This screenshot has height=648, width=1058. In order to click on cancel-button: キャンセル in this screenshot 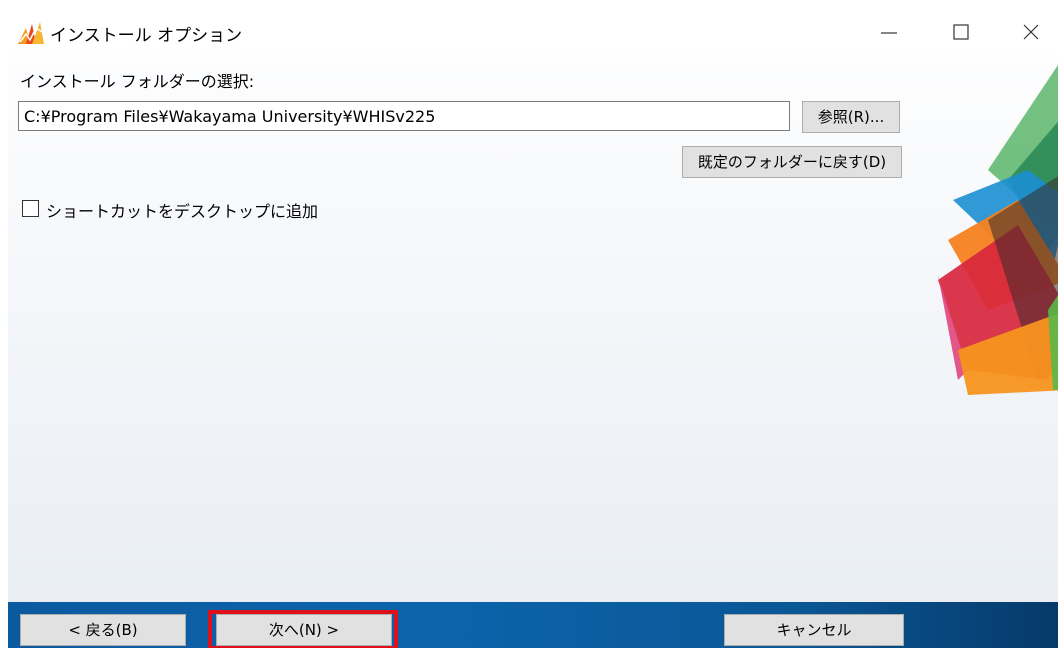, I will do `click(814, 630)`.